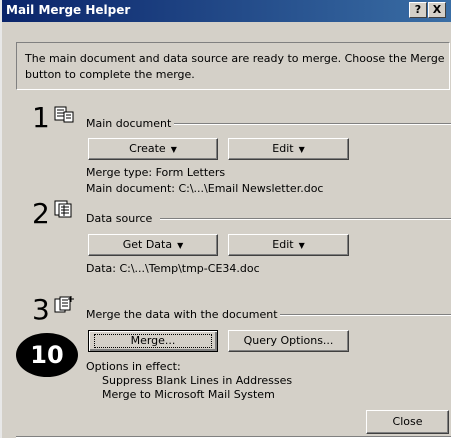  Describe the element at coordinates (129, 123) in the screenshot. I see `step-1-label: Main document` at that location.